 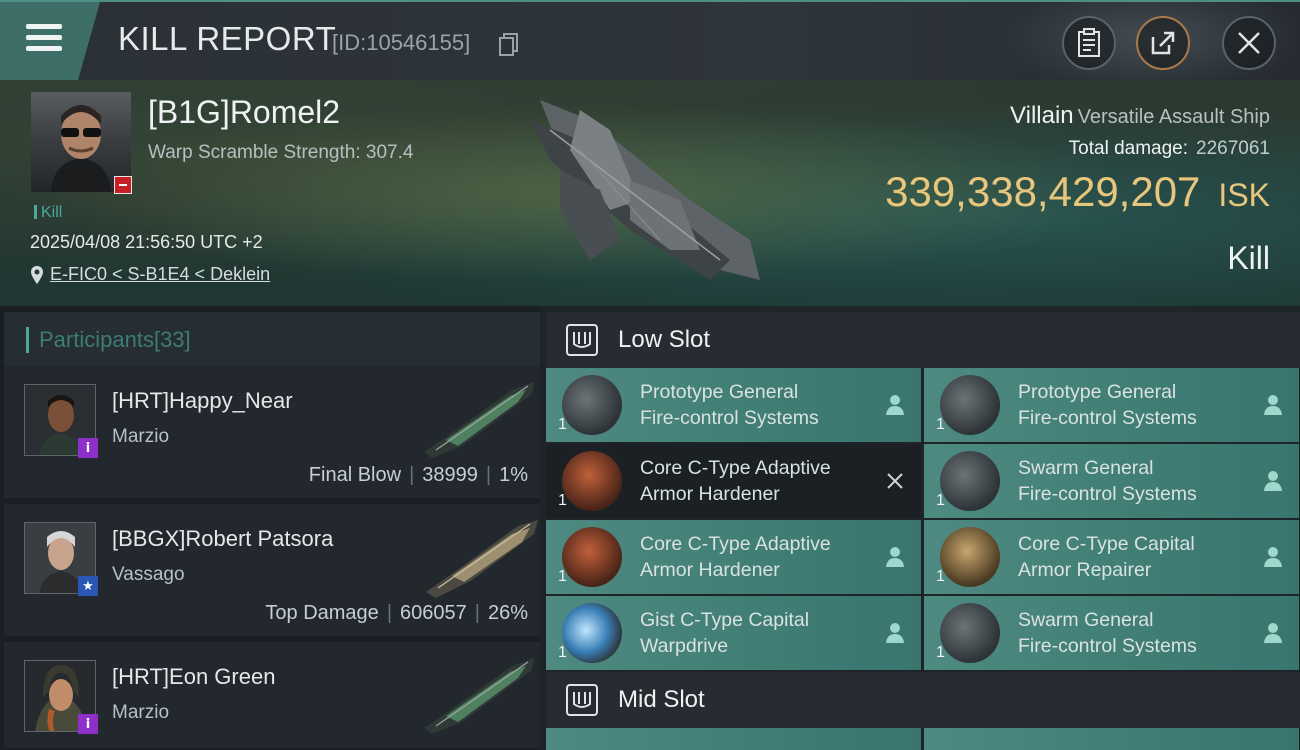 I want to click on share-icon, so click(x=1163, y=43).